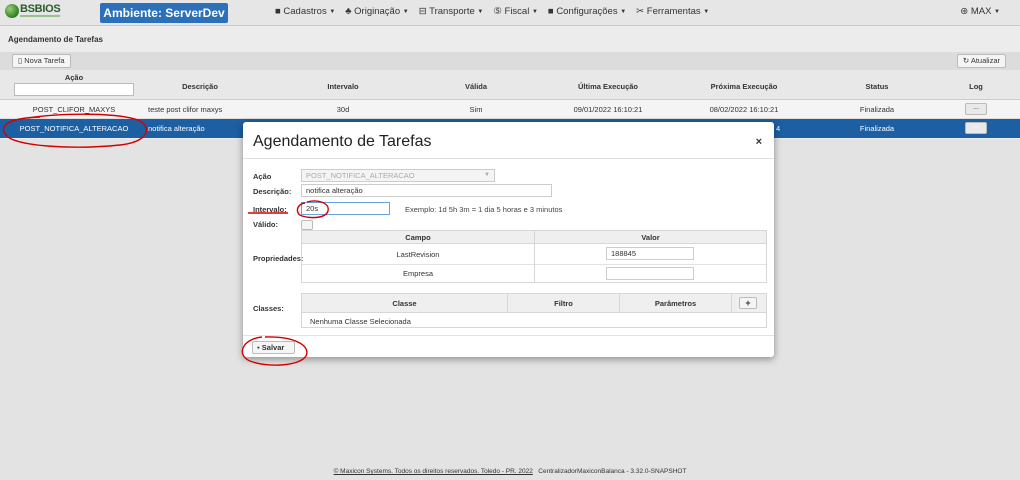 This screenshot has height=480, width=1020. I want to click on col-status: Status, so click(877, 86).